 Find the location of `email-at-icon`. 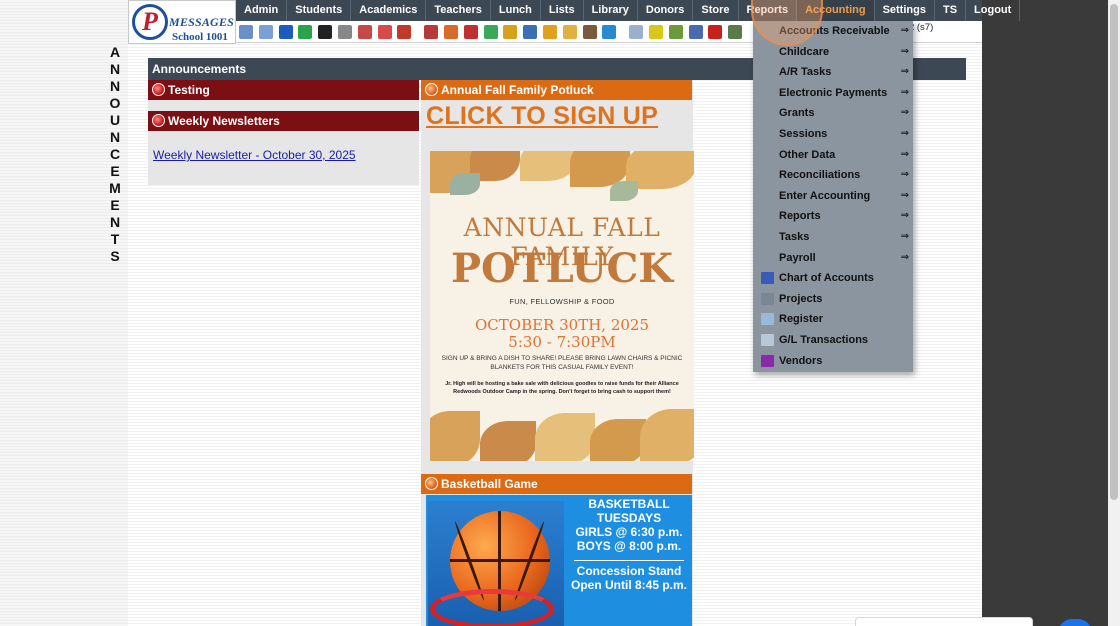

email-at-icon is located at coordinates (285, 31).